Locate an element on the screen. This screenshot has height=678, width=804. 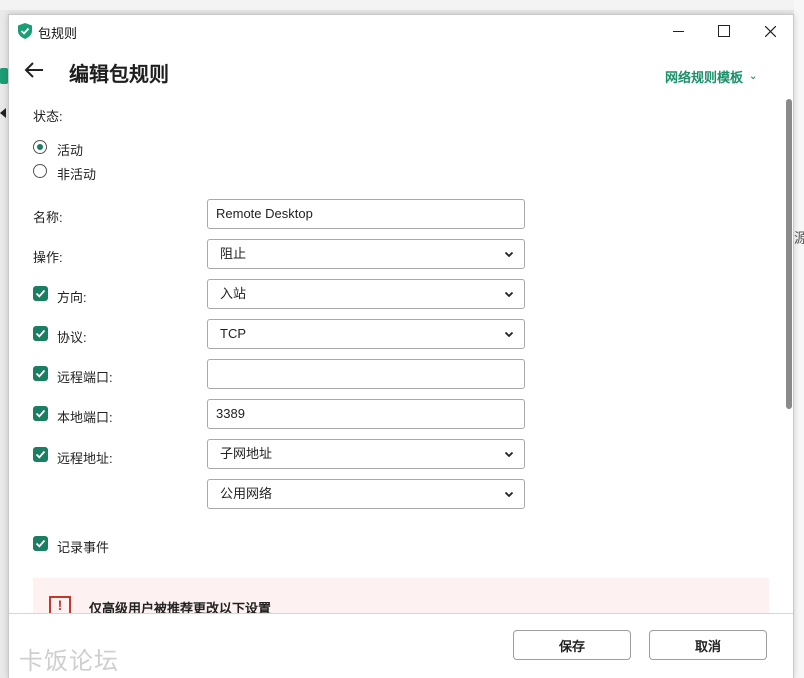
remote-address-checkbox is located at coordinates (40, 454).